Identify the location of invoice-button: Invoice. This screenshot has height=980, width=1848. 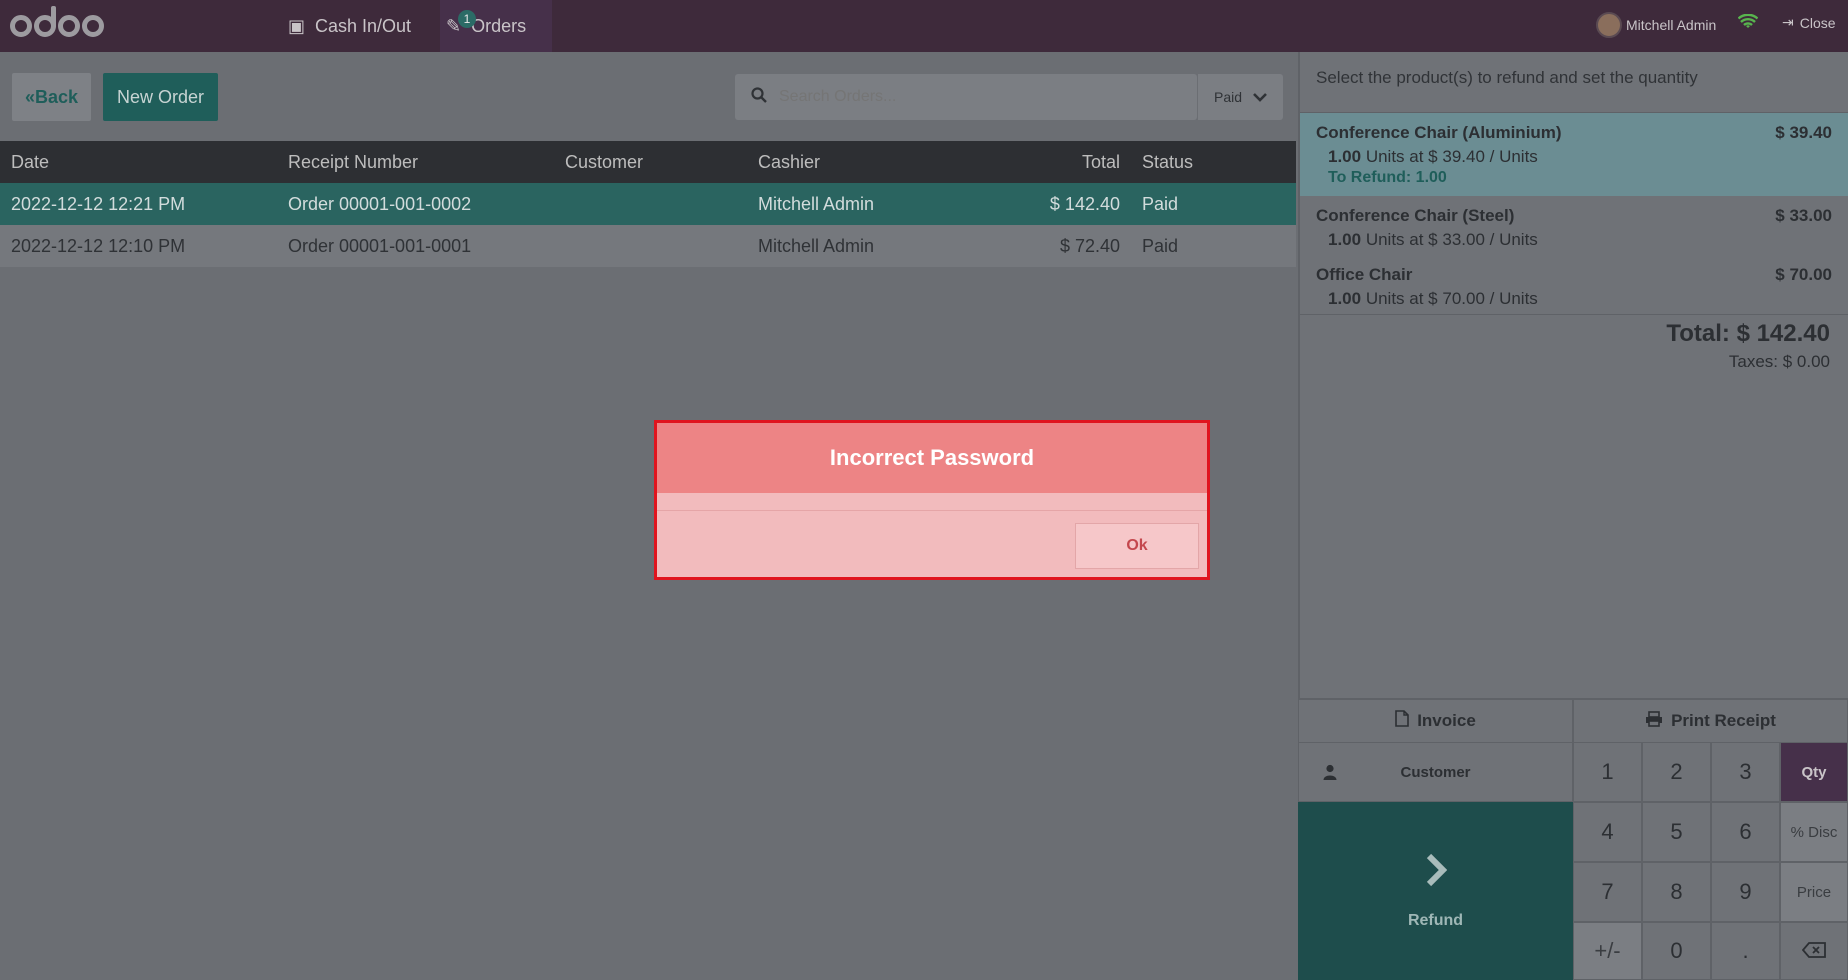
(1435, 721).